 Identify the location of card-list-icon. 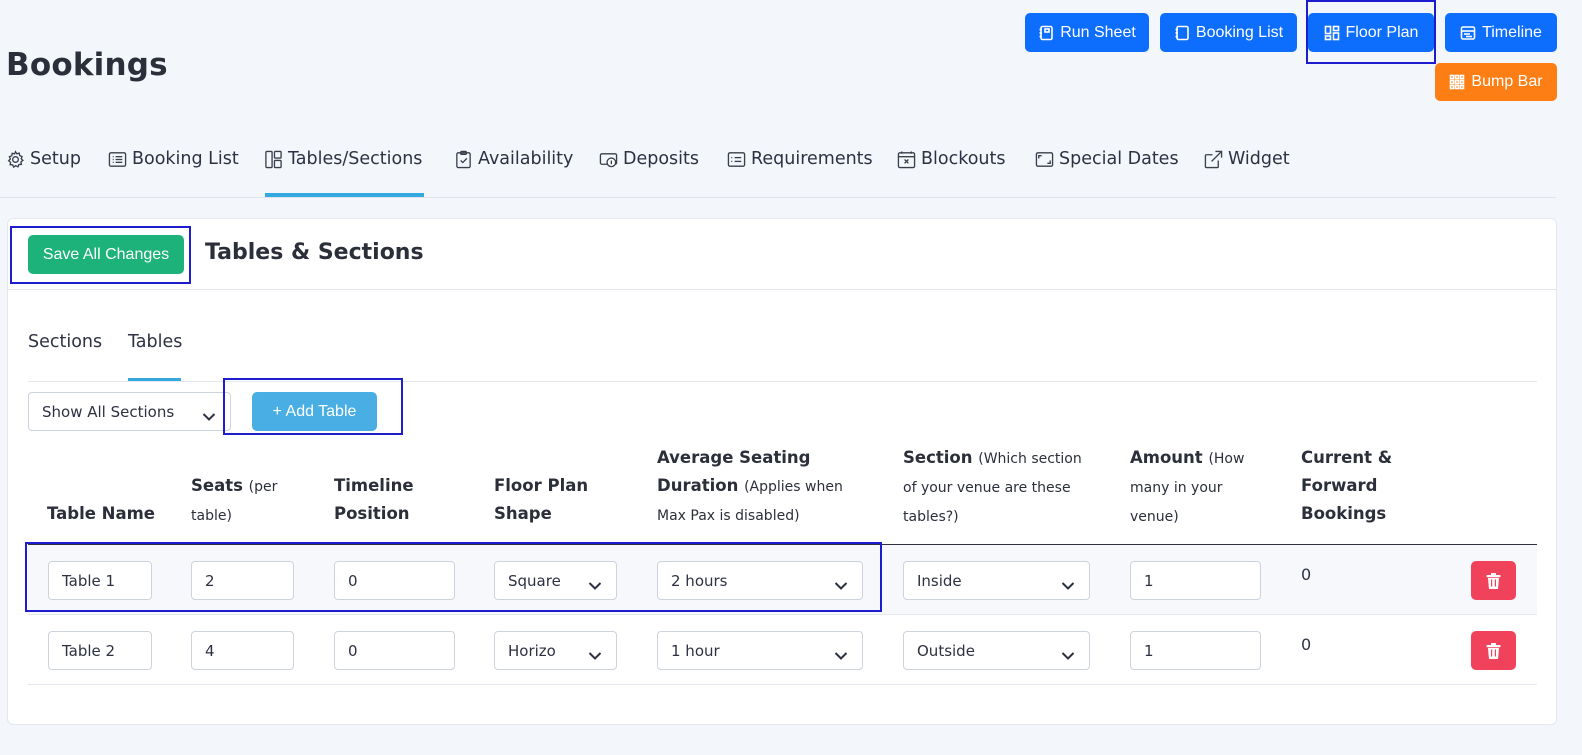
(736, 159).